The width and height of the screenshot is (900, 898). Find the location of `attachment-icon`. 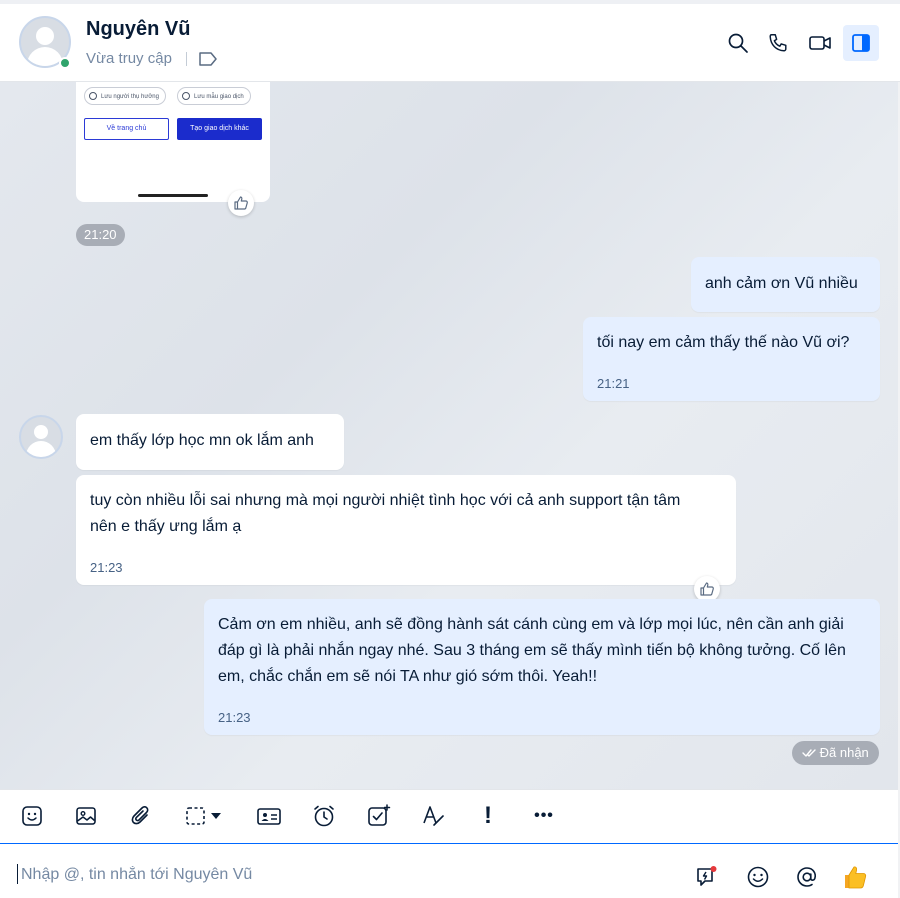

attachment-icon is located at coordinates (141, 816).